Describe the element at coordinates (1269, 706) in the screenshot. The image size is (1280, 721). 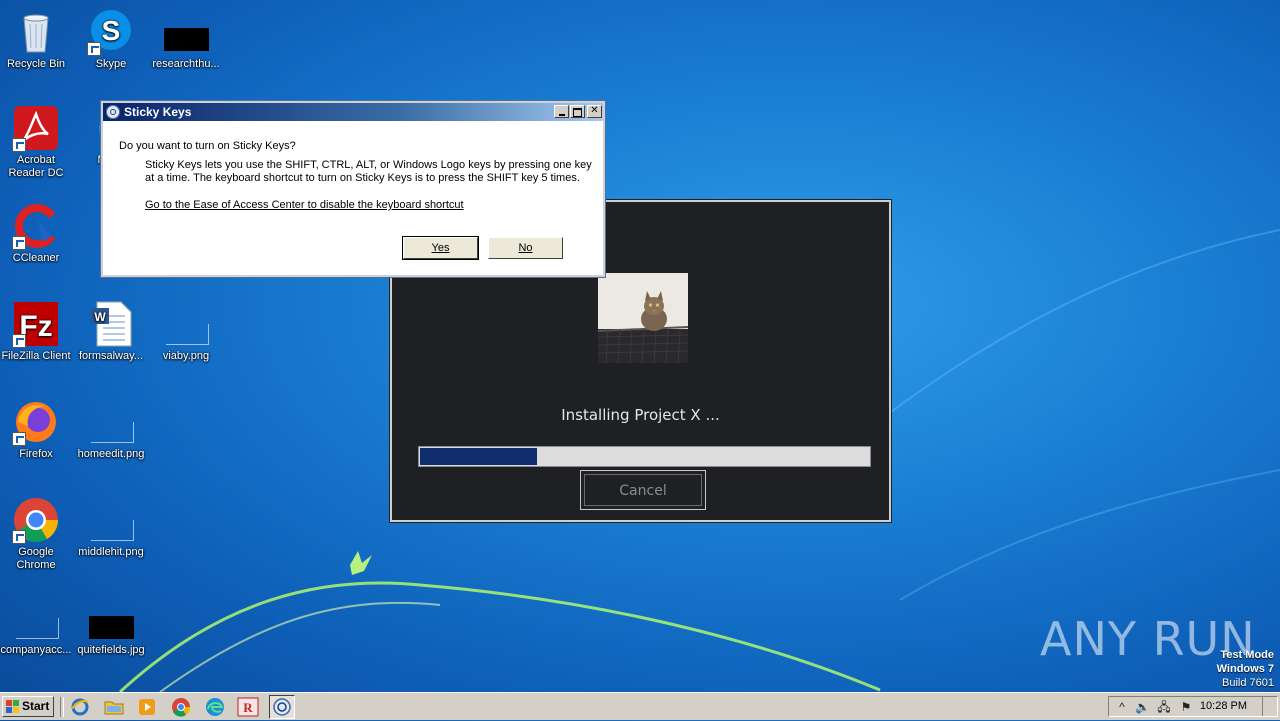
I see `show-desktop-button` at that location.